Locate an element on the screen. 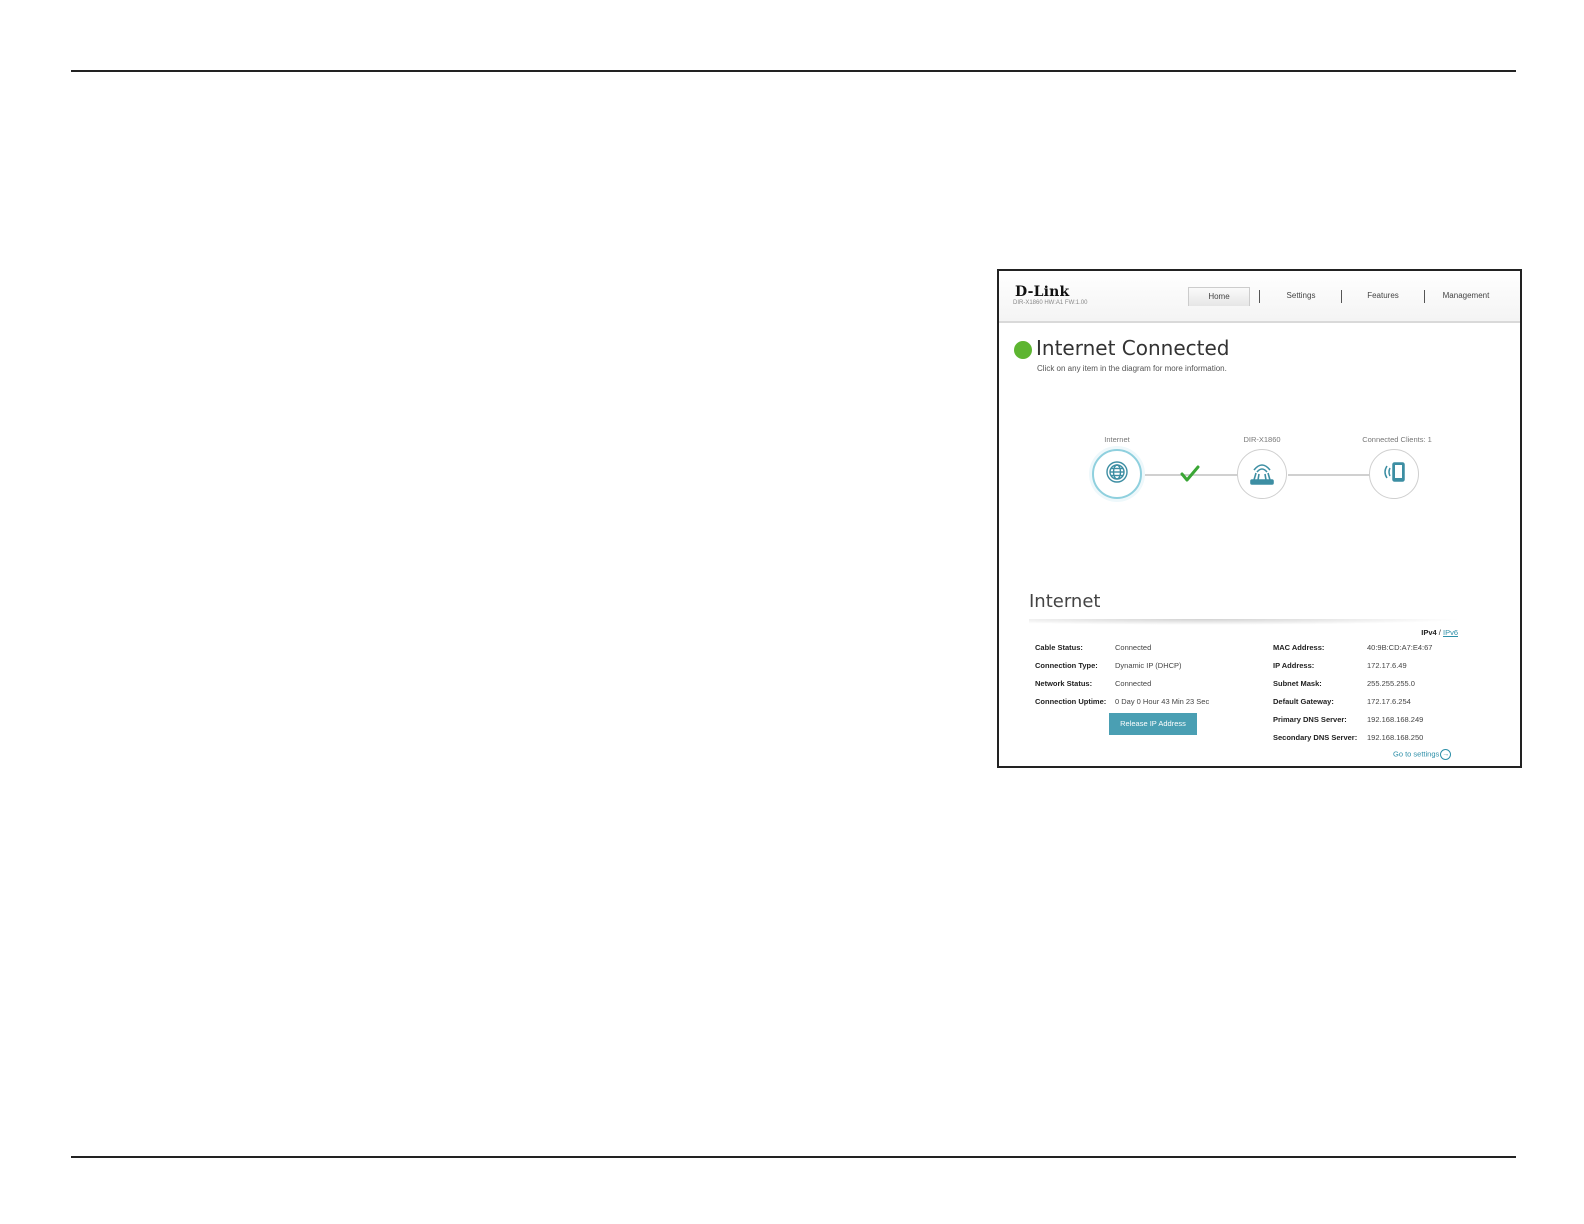  internet-node is located at coordinates (1117, 474).